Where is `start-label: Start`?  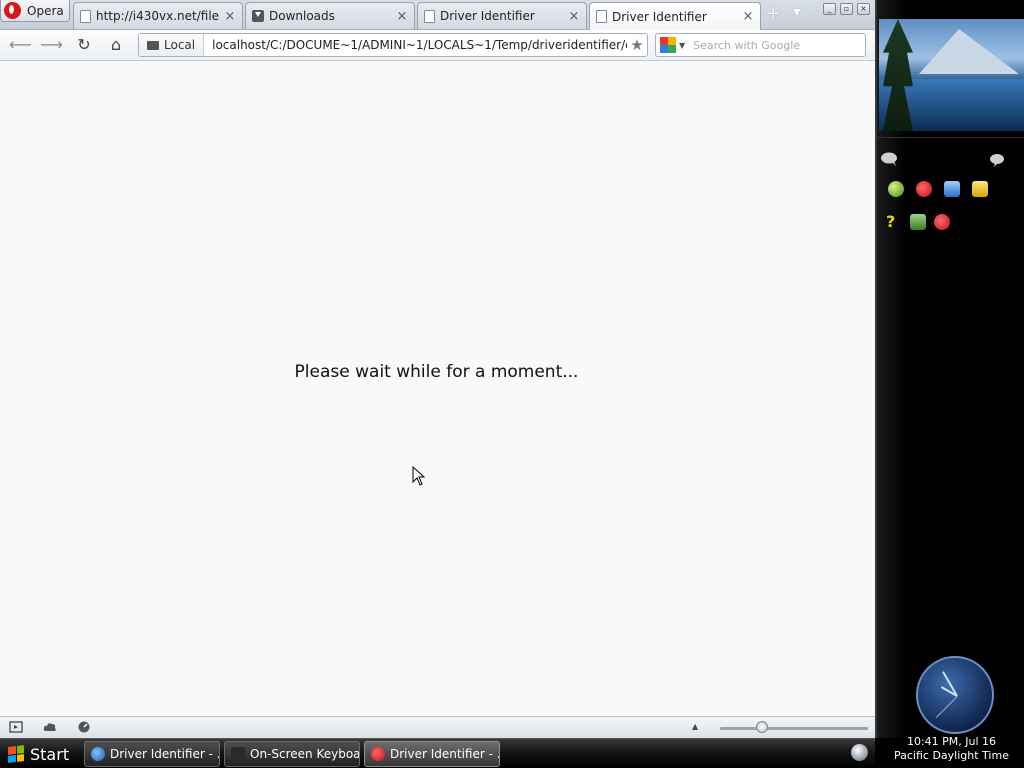 start-label: Start is located at coordinates (50, 754).